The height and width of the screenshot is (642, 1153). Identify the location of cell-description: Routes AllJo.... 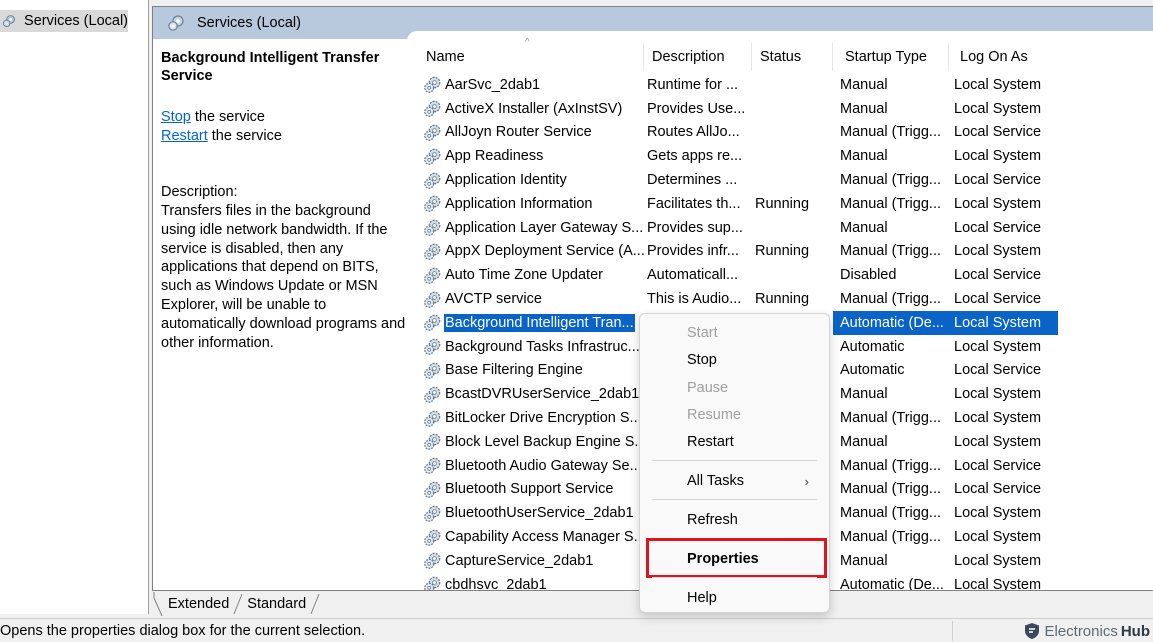
(693, 132).